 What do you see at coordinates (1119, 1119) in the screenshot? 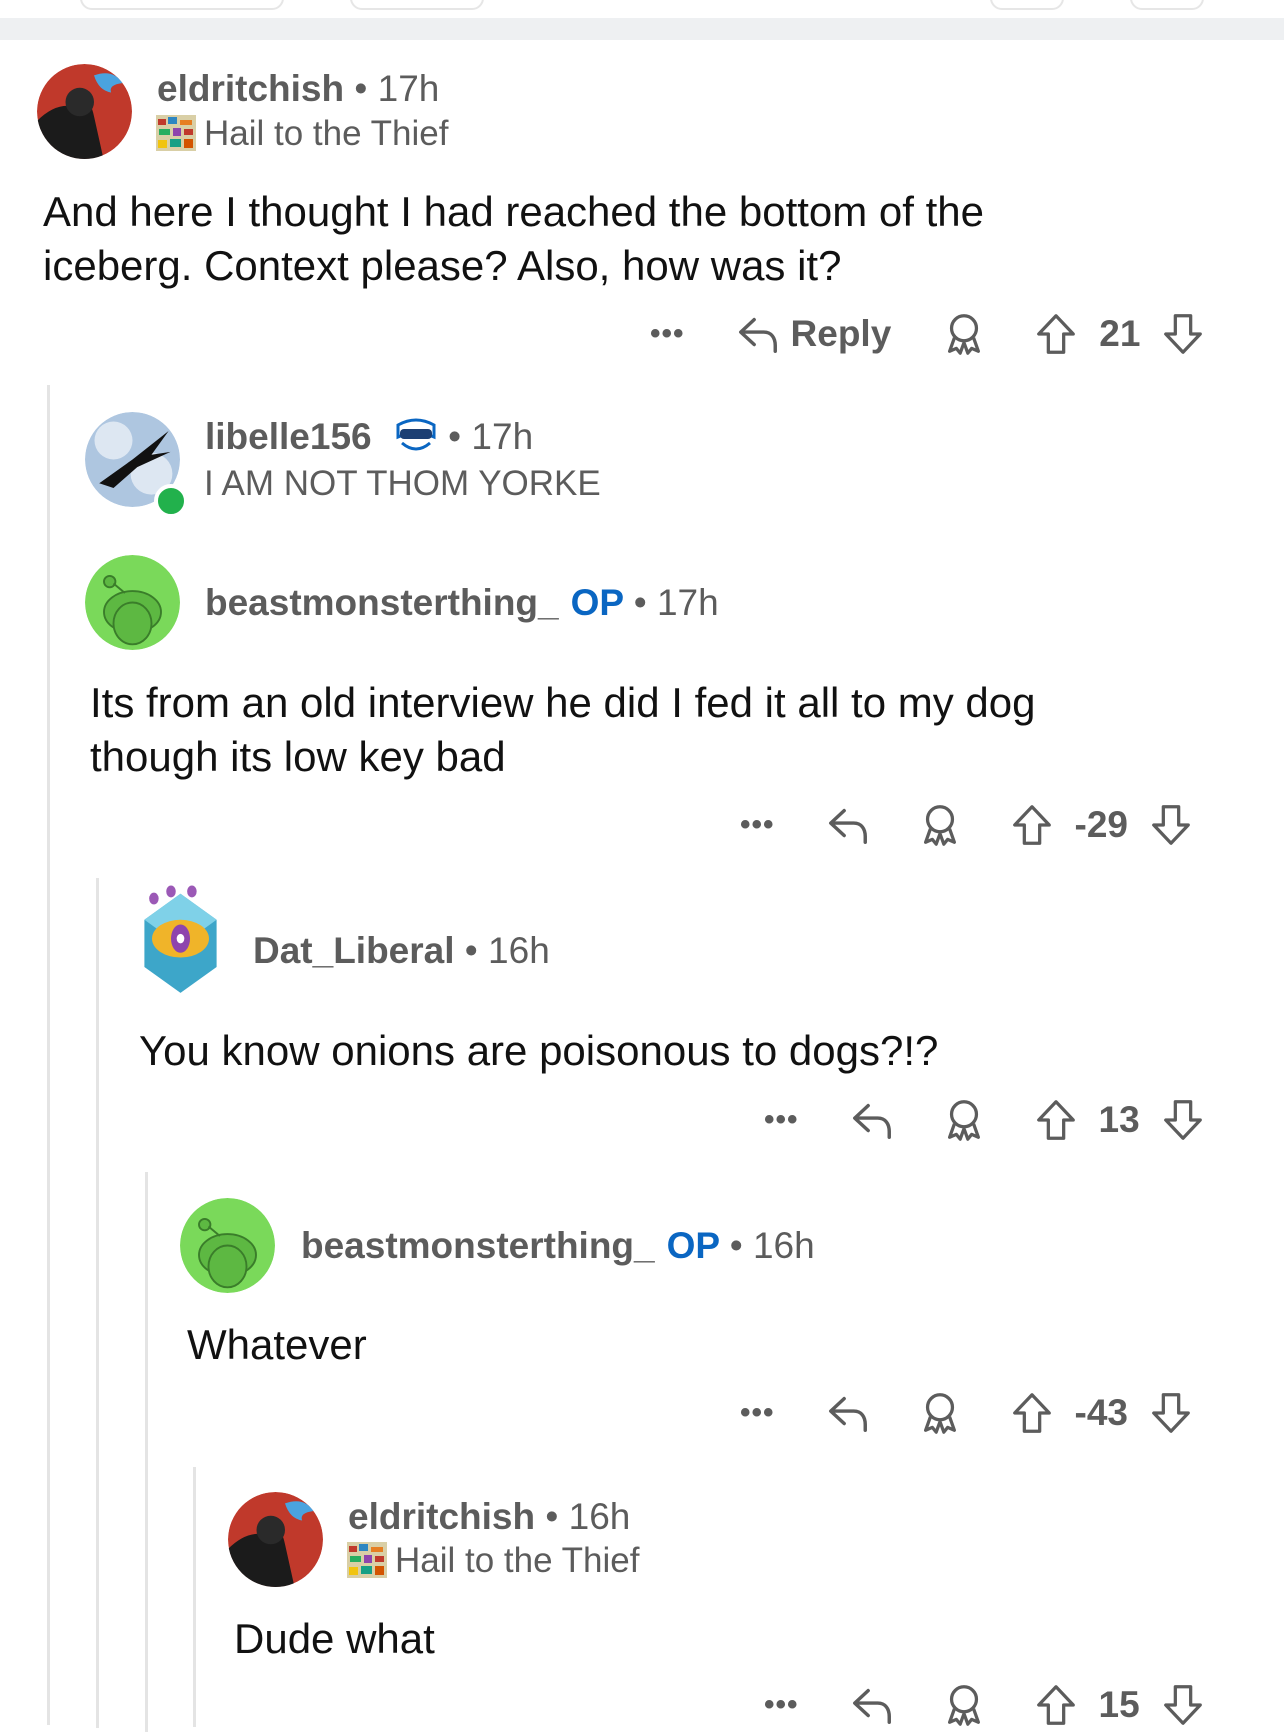
I see `vote-score: 13` at bounding box center [1119, 1119].